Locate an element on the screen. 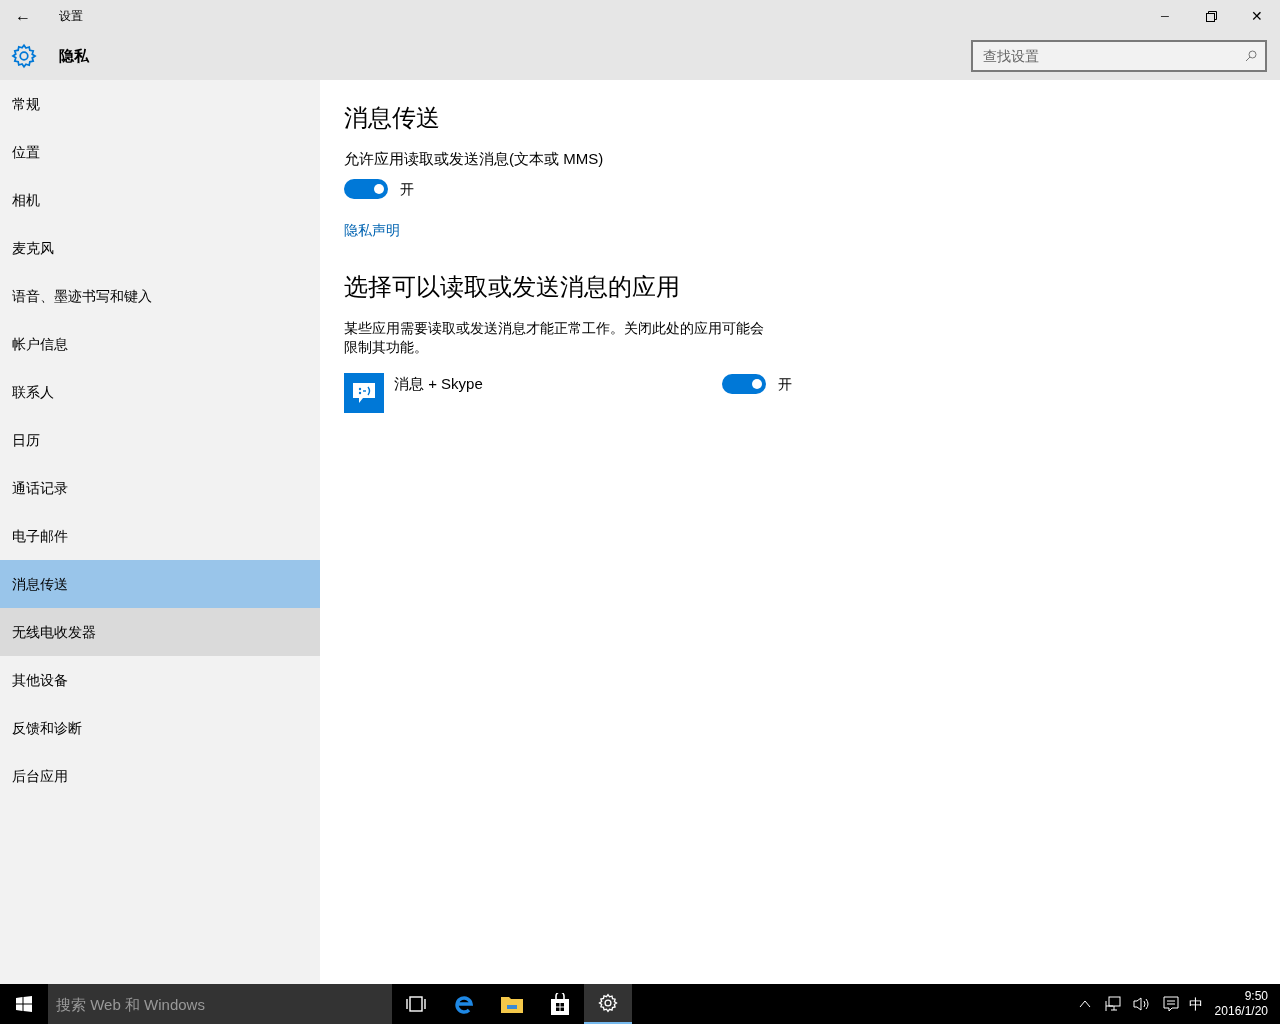  caret-up-icon is located at coordinates (1084, 1004).